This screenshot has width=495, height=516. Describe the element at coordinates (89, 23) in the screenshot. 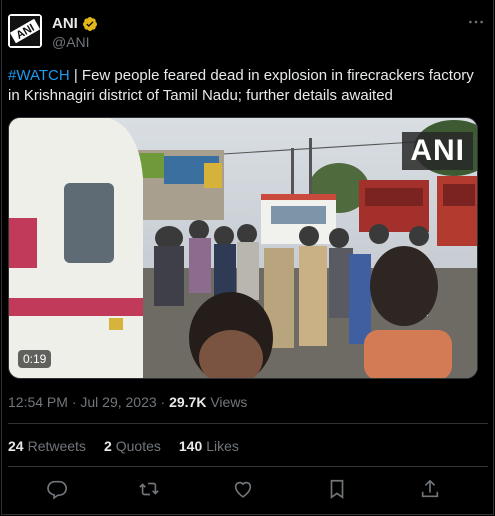

I see `verified-badge-icon` at that location.